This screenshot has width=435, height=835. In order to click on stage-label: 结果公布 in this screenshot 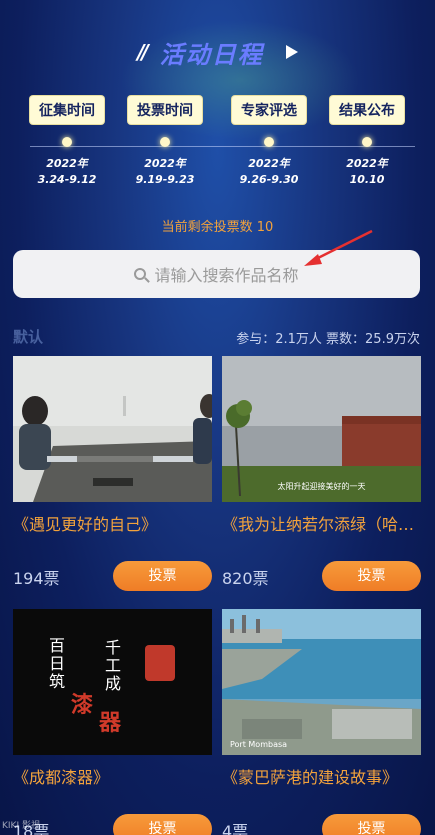, I will do `click(367, 110)`.